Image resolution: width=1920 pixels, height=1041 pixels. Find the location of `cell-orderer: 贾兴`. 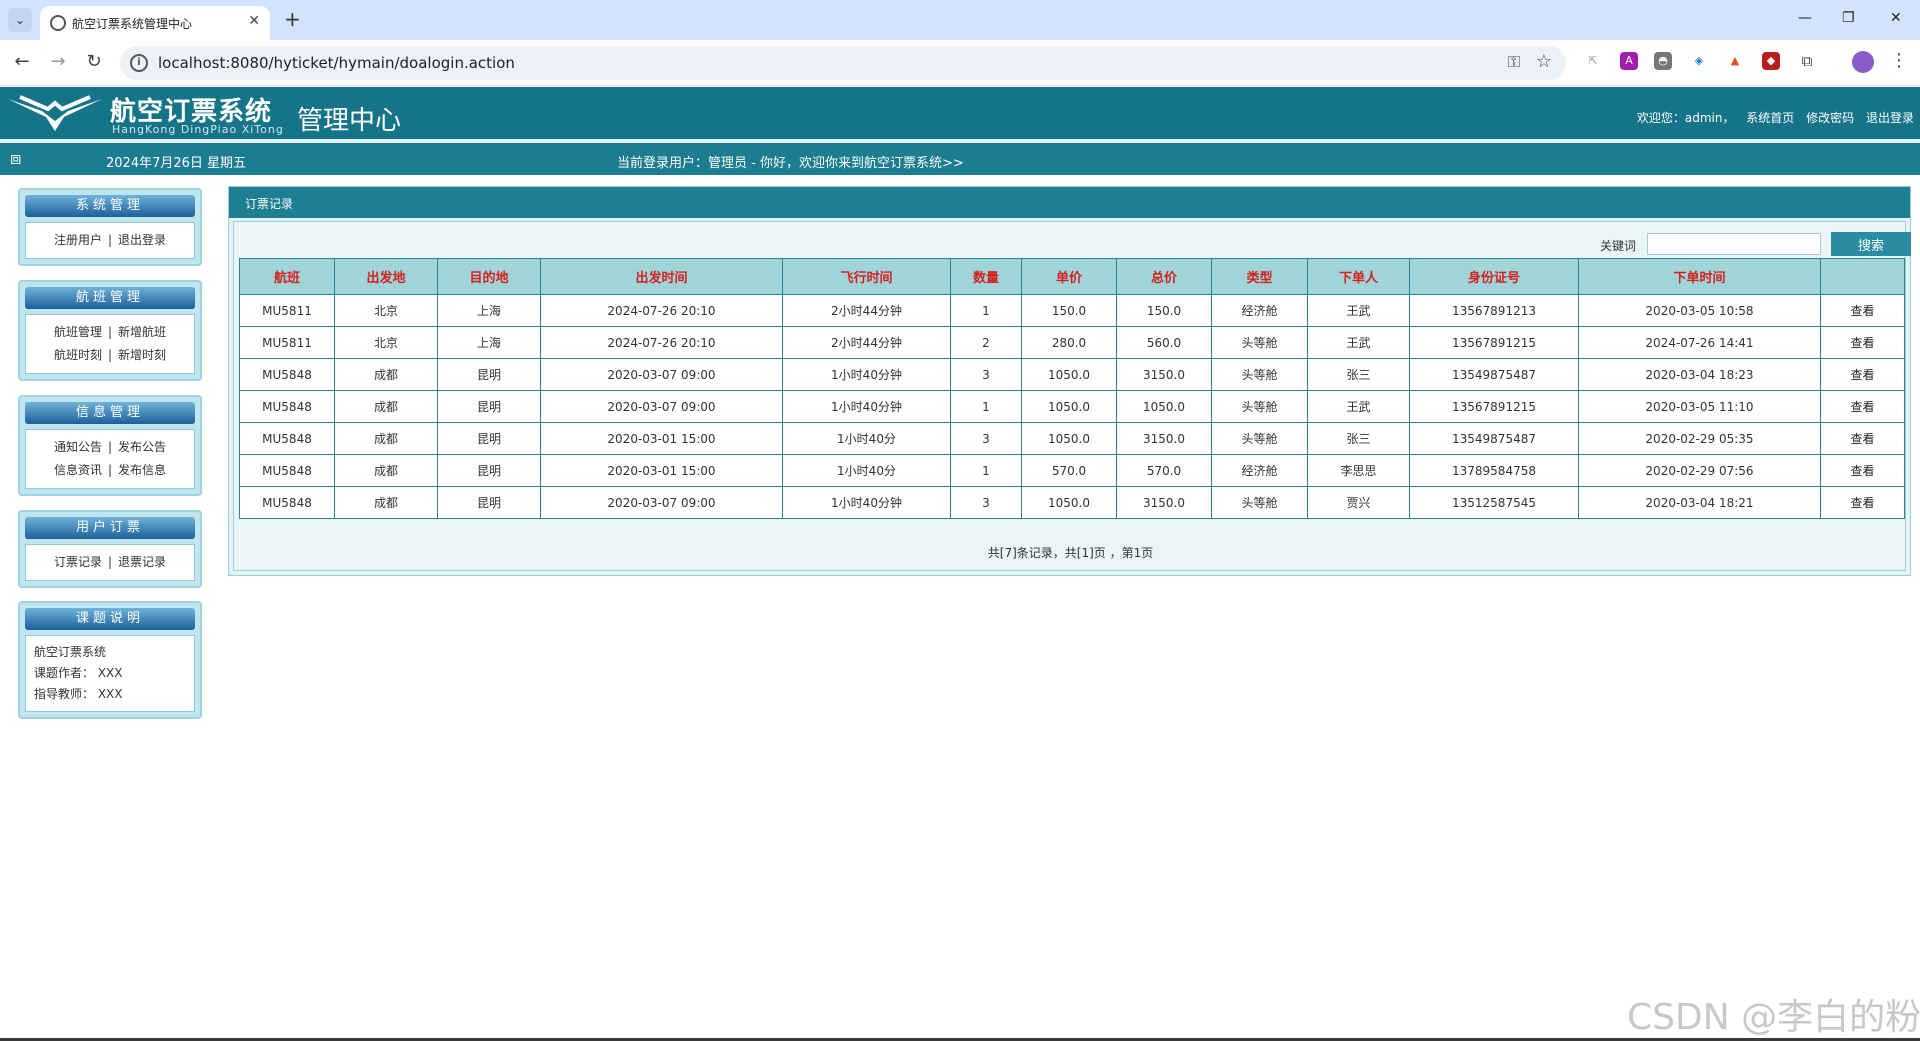

cell-orderer: 贾兴 is located at coordinates (1358, 502).